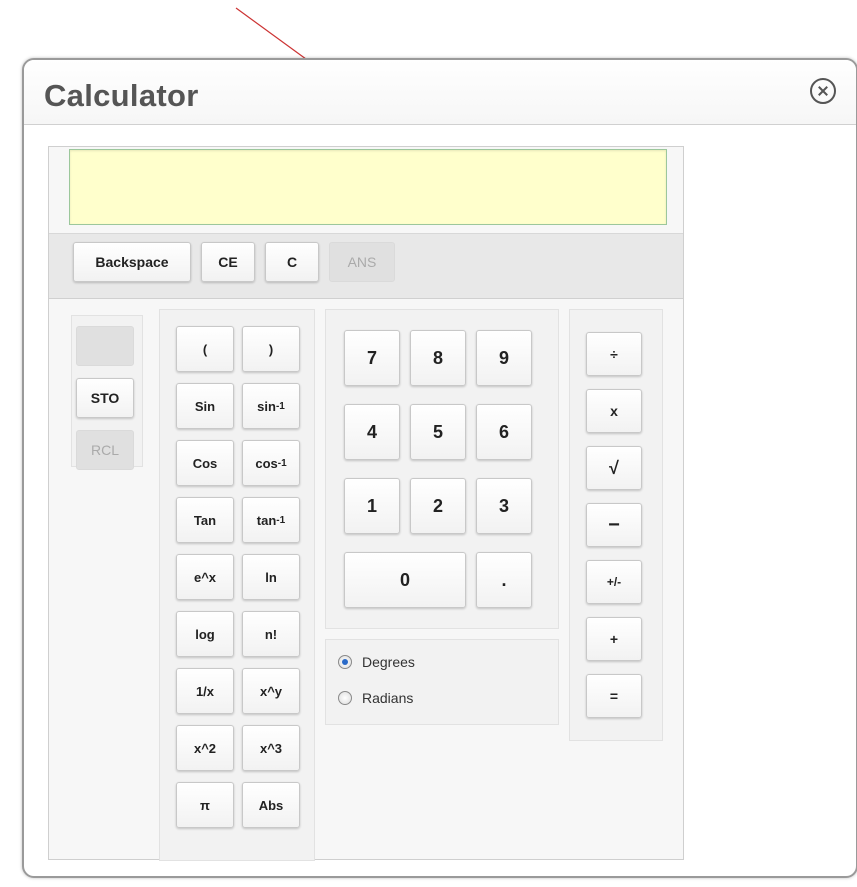  Describe the element at coordinates (614, 411) in the screenshot. I see `multiply-button: x` at that location.